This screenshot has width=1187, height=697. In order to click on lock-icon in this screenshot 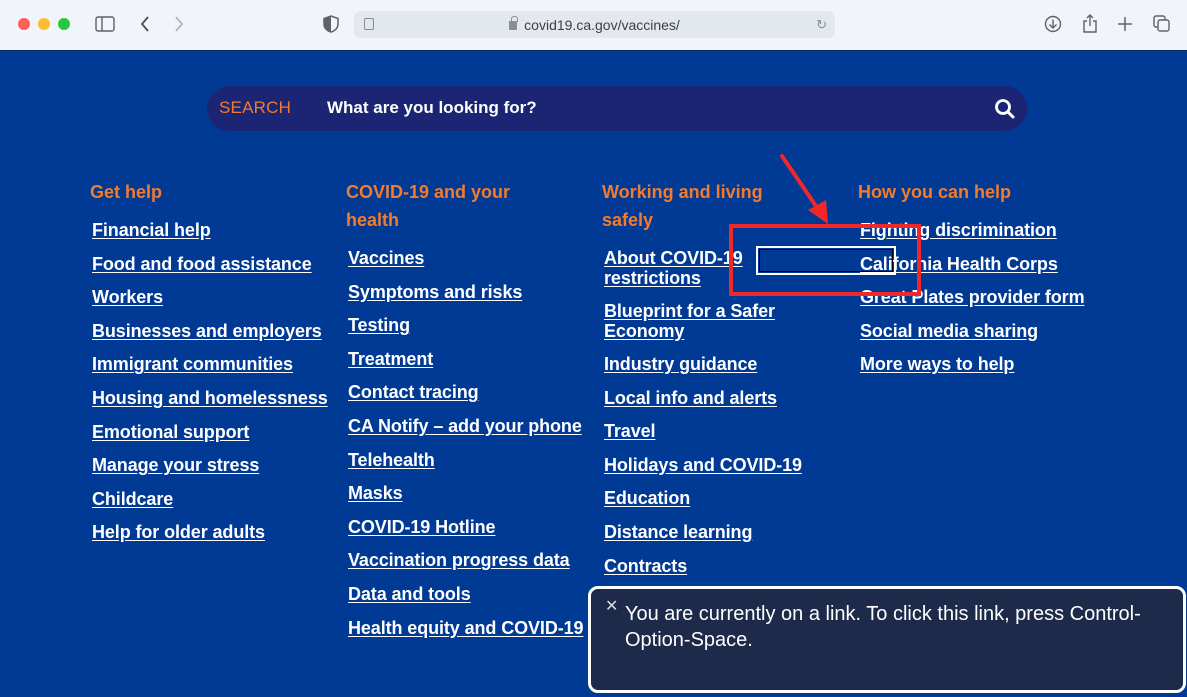, I will do `click(513, 23)`.